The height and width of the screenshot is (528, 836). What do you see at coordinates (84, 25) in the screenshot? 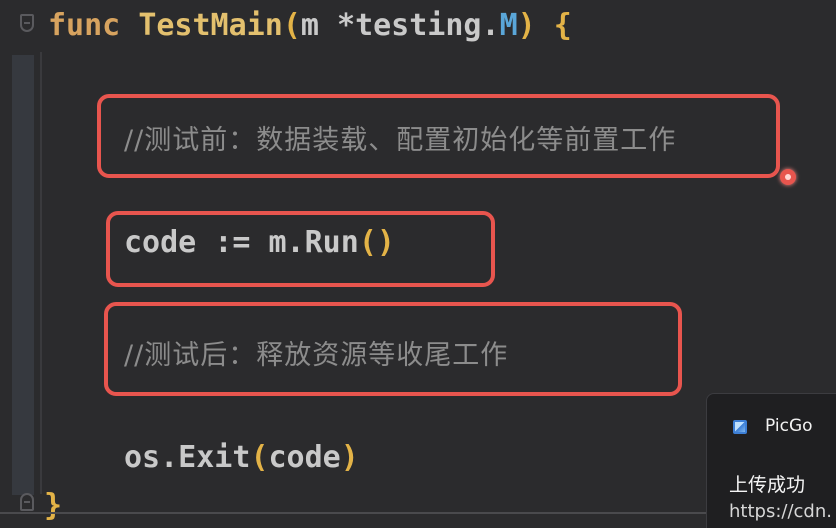
I see `func-keyword: func` at bounding box center [84, 25].